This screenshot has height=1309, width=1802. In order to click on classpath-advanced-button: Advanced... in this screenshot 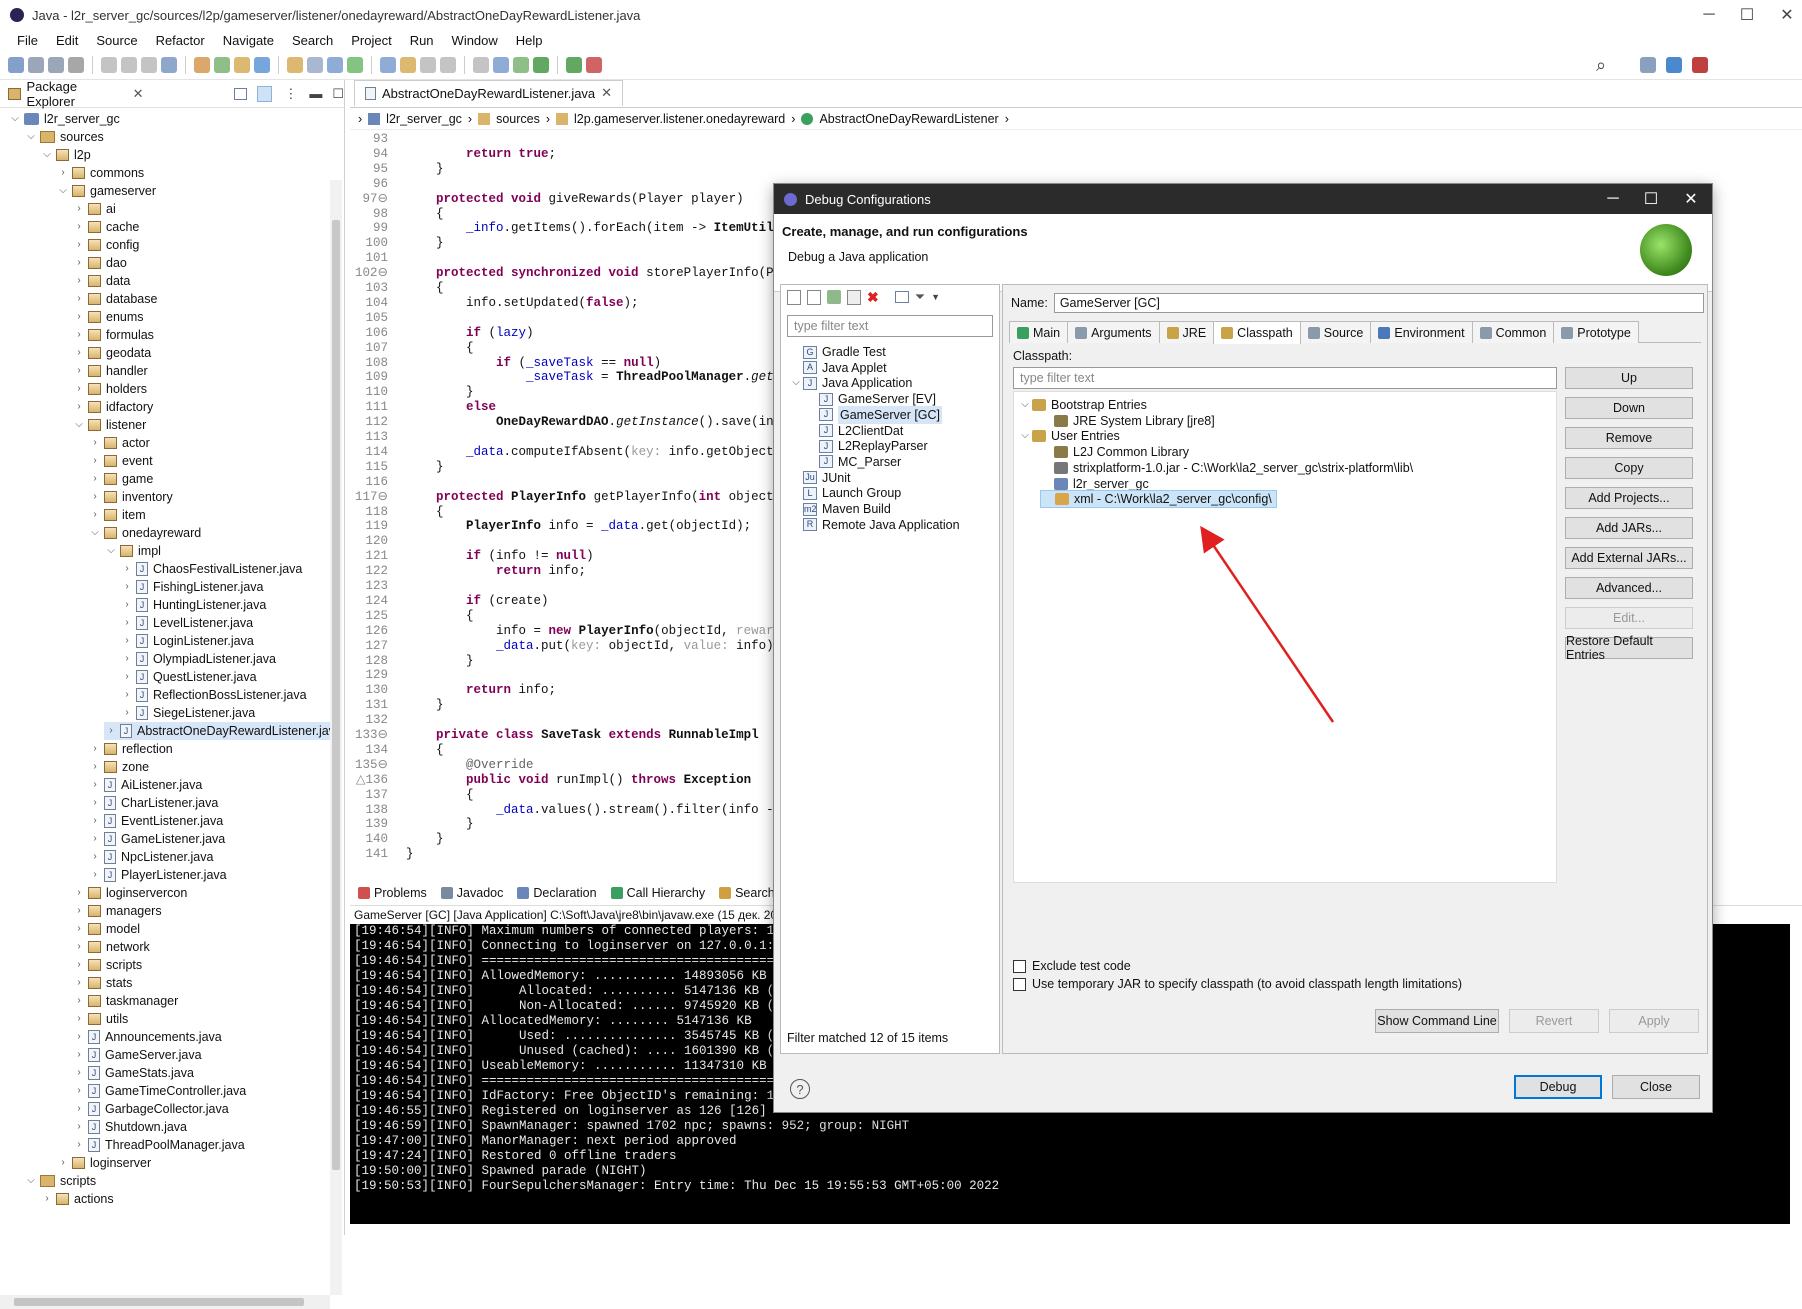, I will do `click(1629, 588)`.